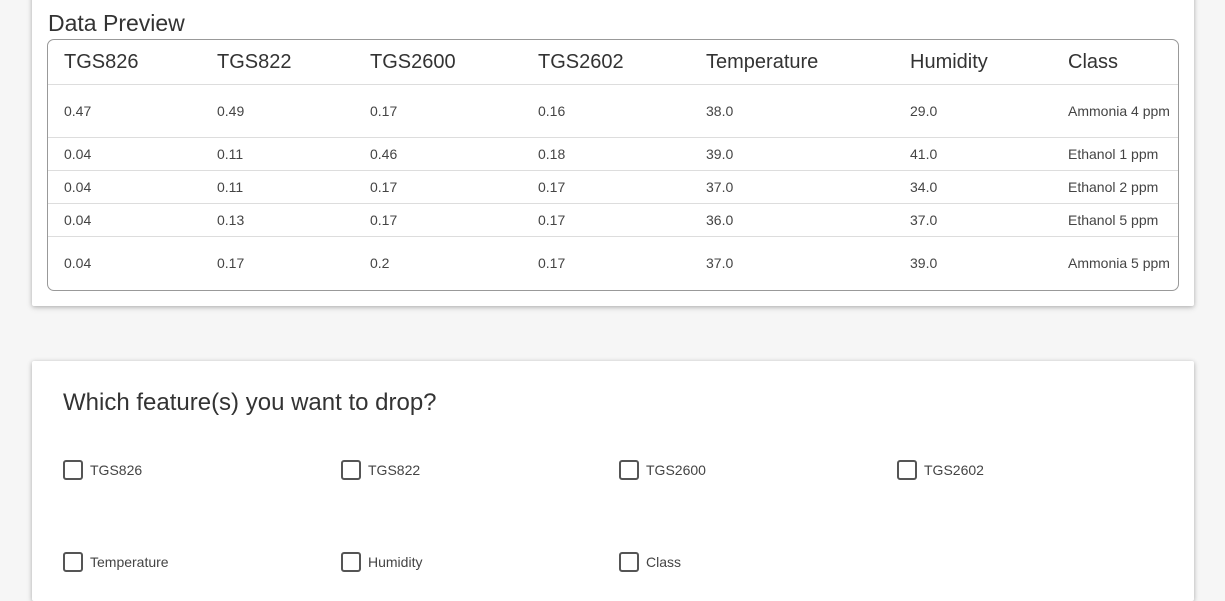  Describe the element at coordinates (116, 470) in the screenshot. I see `drop-option-label: TGS826` at that location.